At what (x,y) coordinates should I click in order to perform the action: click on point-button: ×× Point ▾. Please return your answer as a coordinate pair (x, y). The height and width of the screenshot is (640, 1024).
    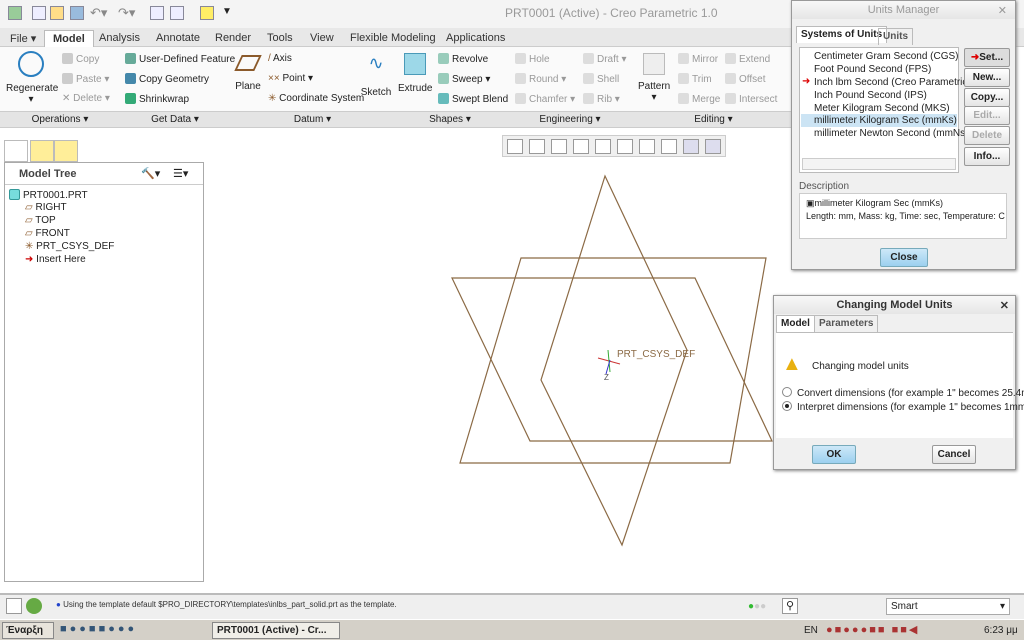
    Looking at the image, I should click on (290, 78).